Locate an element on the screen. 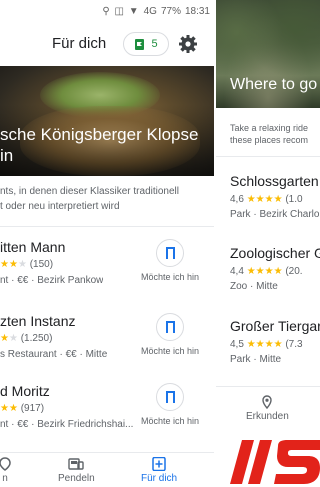 The height and width of the screenshot is (487, 320). hero-title: Where to go is located at coordinates (274, 84).